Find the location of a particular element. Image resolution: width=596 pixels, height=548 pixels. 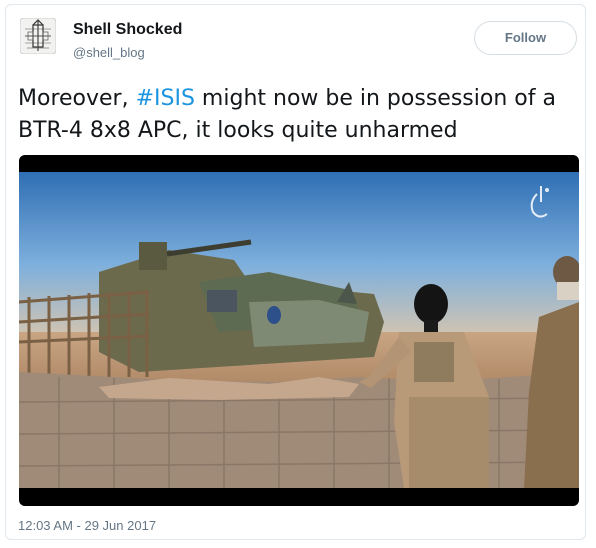

avatar is located at coordinates (38, 36).